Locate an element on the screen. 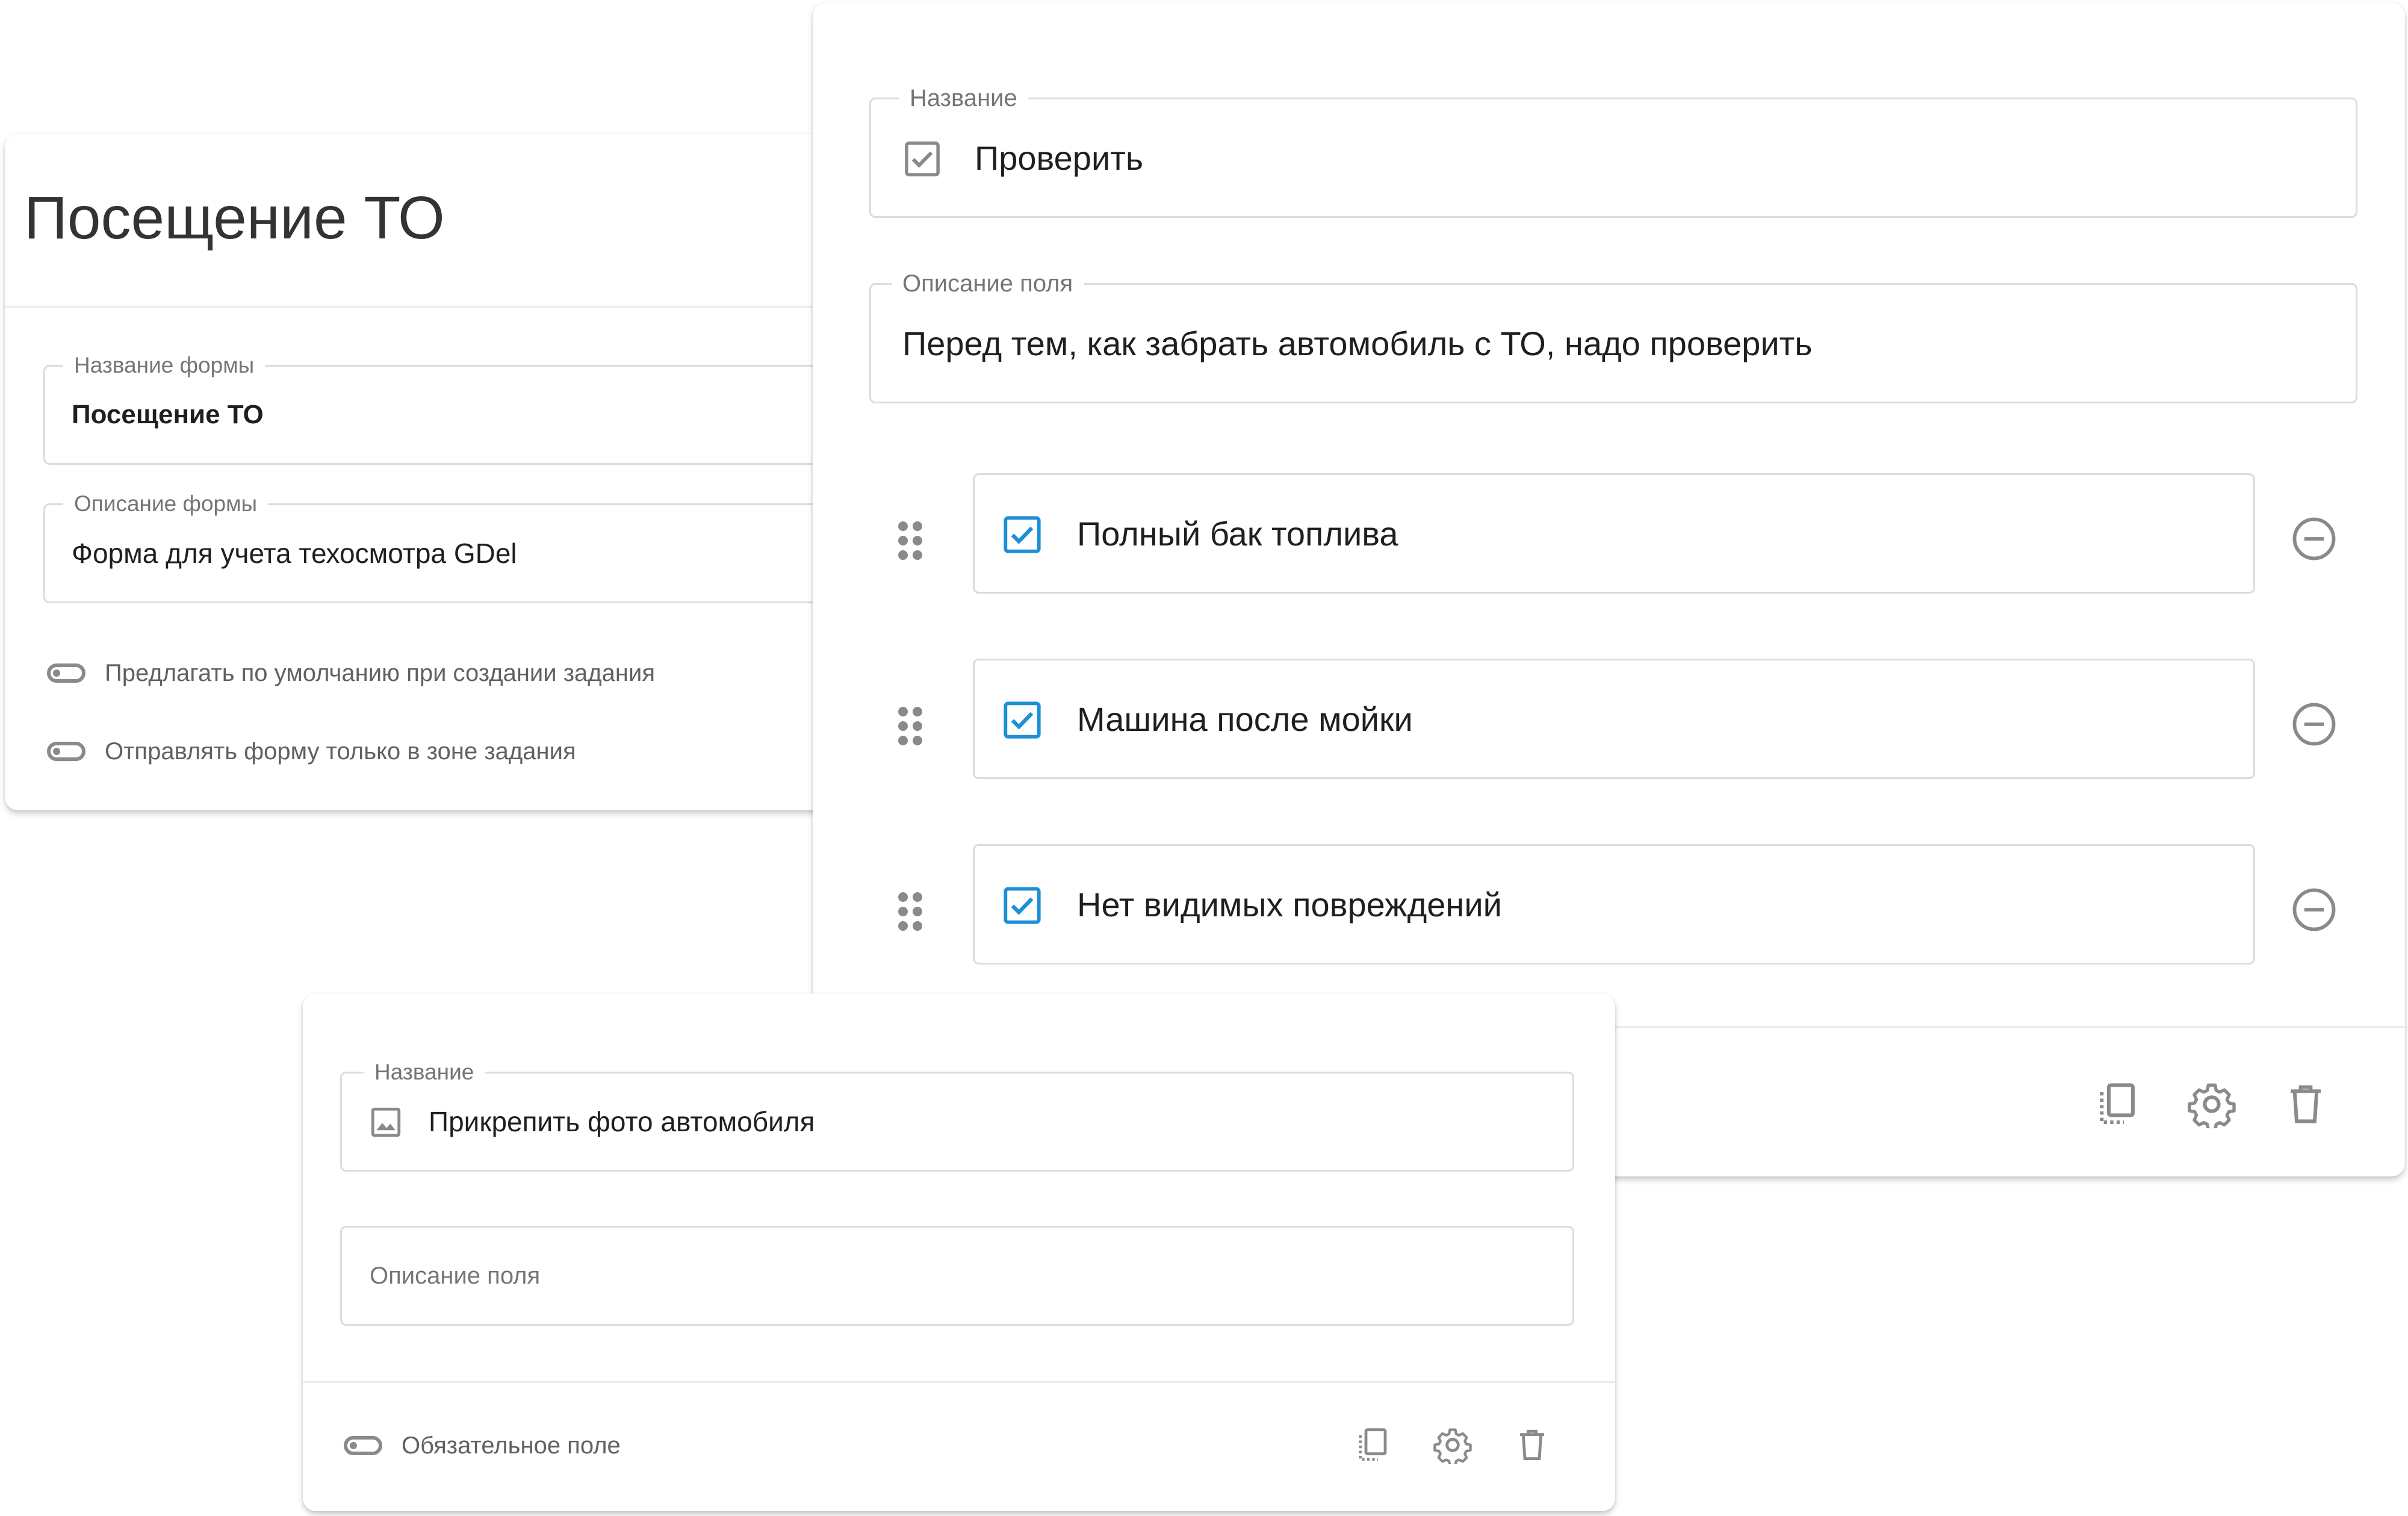 The height and width of the screenshot is (1516, 2408). form-name-value: Посещение ТО is located at coordinates (168, 414).